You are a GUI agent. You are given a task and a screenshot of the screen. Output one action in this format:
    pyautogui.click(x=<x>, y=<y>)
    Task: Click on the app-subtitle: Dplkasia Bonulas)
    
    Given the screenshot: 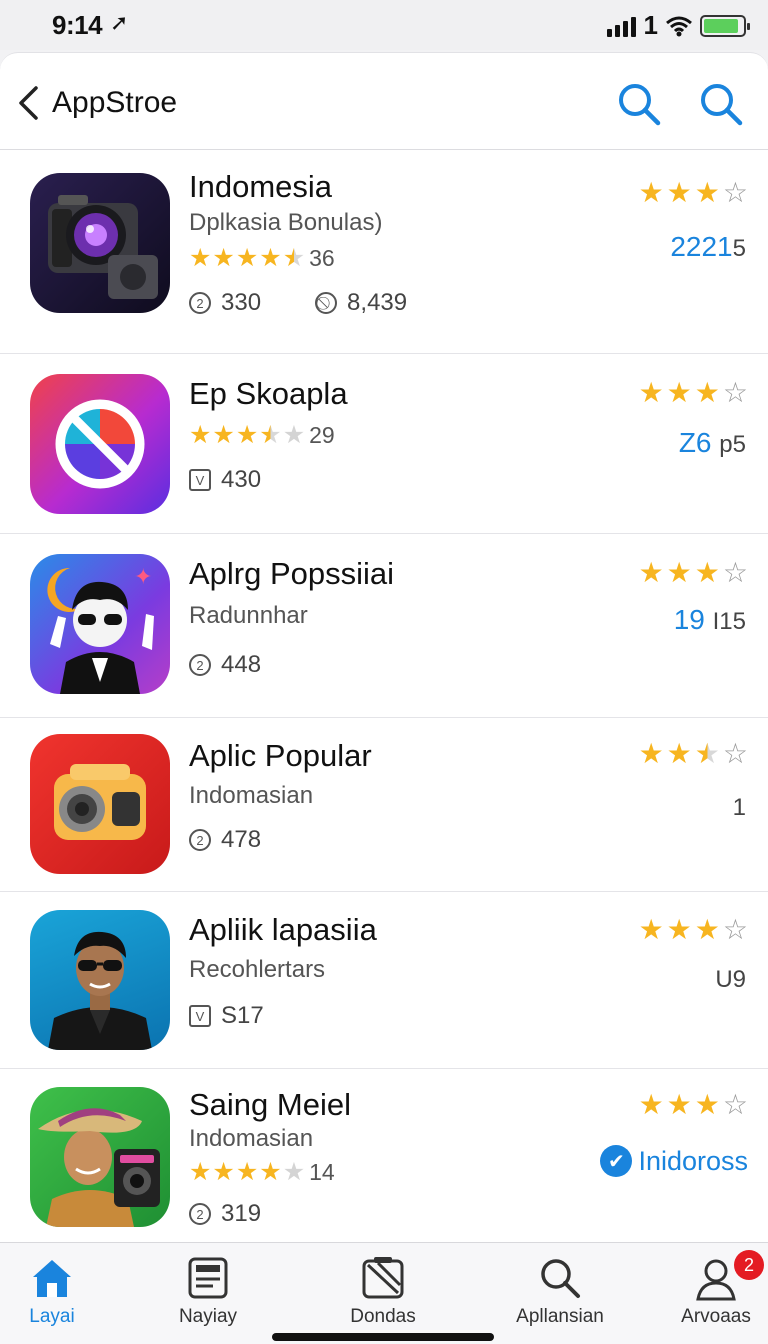 What is the action you would take?
    pyautogui.click(x=286, y=222)
    